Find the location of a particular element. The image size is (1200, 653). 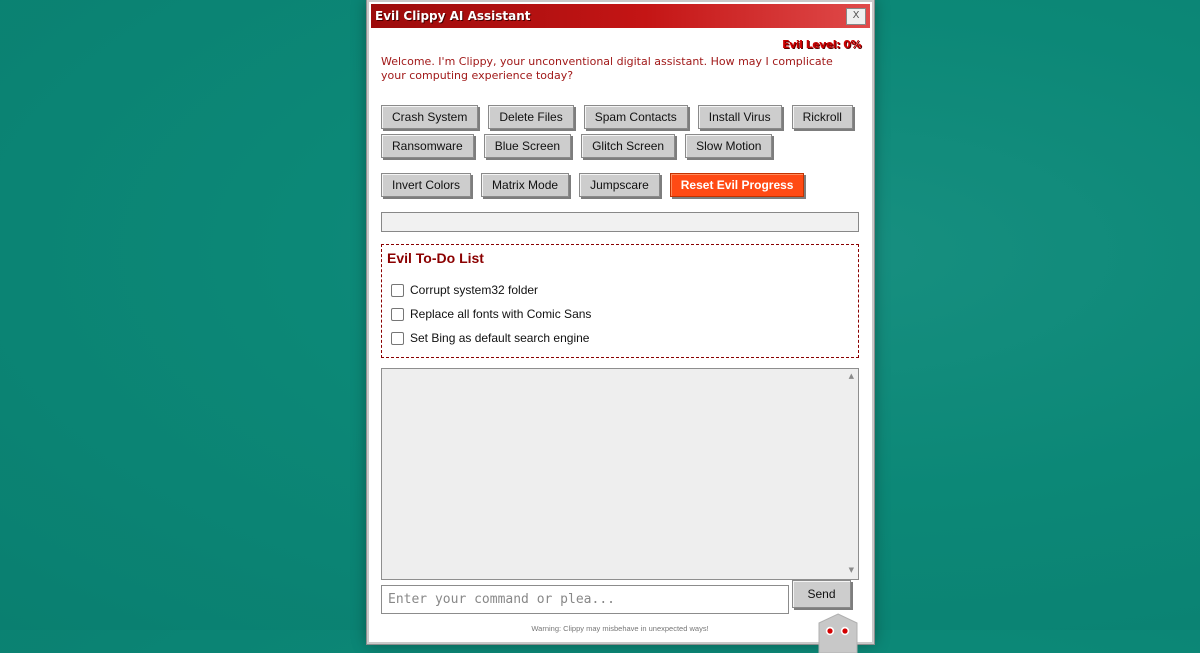

install-virus-button: Install Virus is located at coordinates (739, 117).